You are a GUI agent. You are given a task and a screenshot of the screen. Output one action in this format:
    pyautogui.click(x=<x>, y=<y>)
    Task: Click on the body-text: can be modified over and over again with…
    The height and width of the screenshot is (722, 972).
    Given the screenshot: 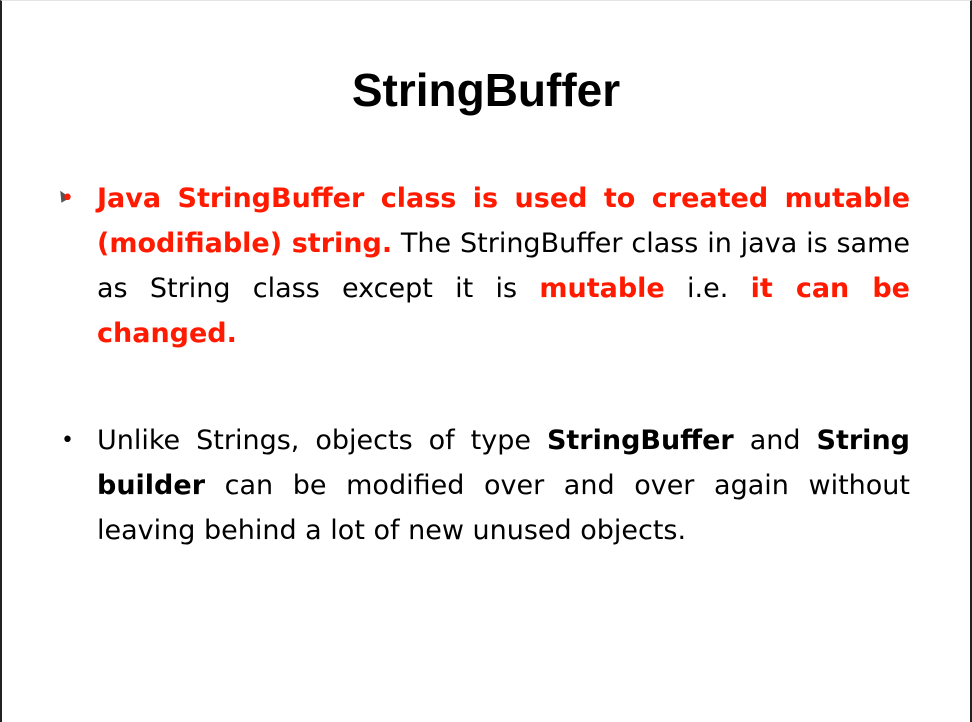 What is the action you would take?
    pyautogui.click(x=503, y=508)
    